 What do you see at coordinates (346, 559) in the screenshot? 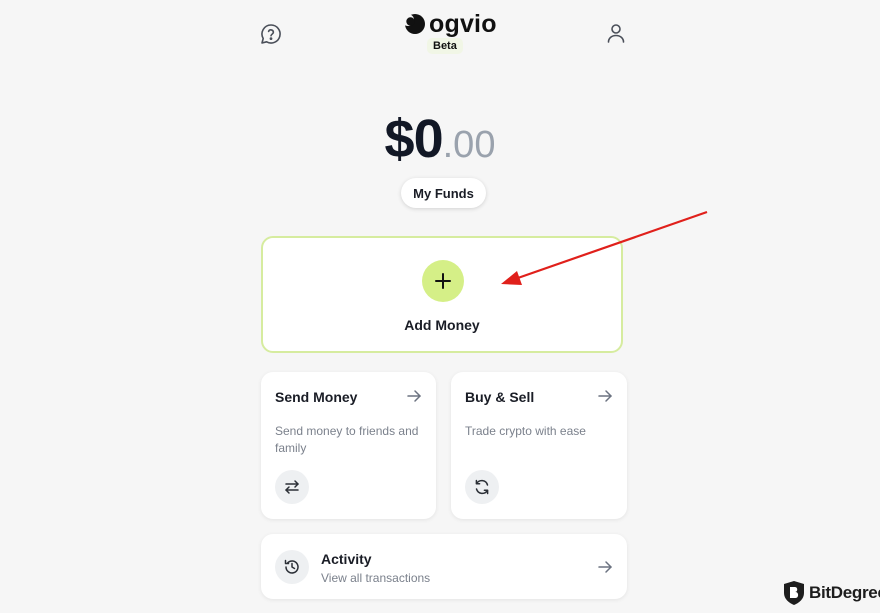
I see `activity-title: Activity` at bounding box center [346, 559].